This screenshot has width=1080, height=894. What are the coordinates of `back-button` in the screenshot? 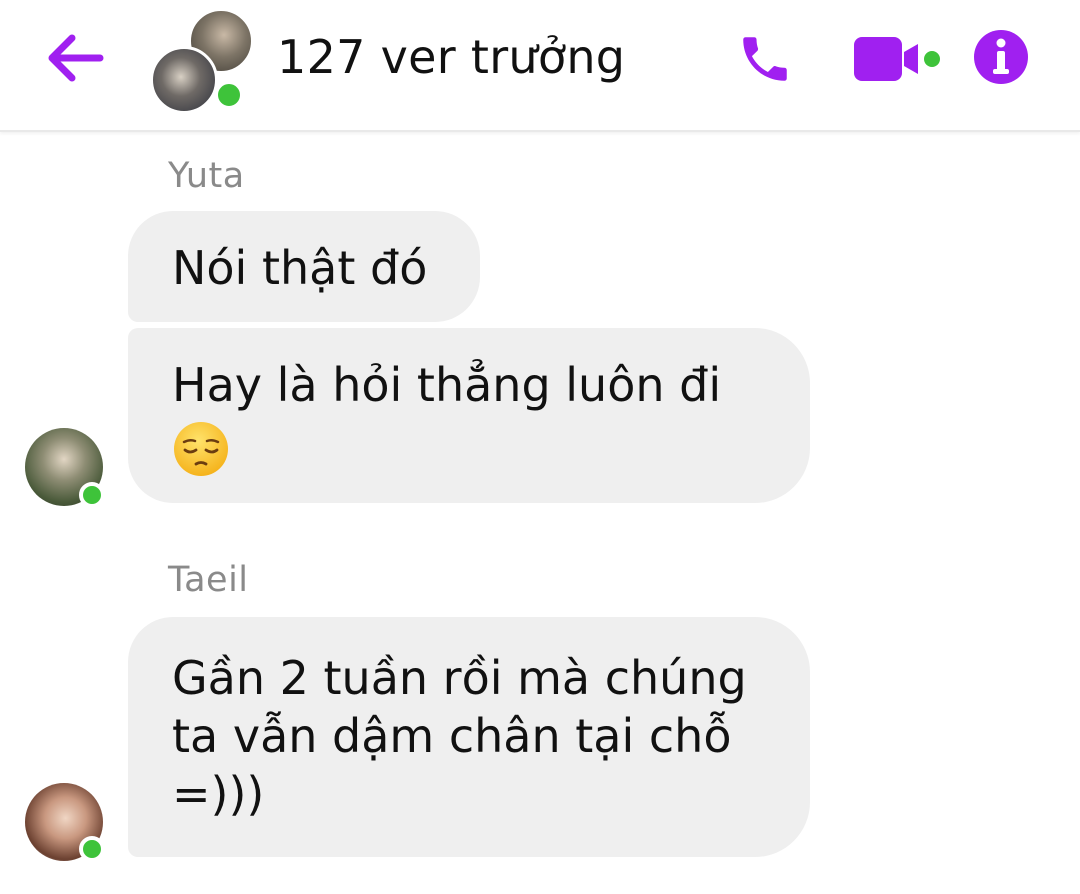 It's located at (76, 58).